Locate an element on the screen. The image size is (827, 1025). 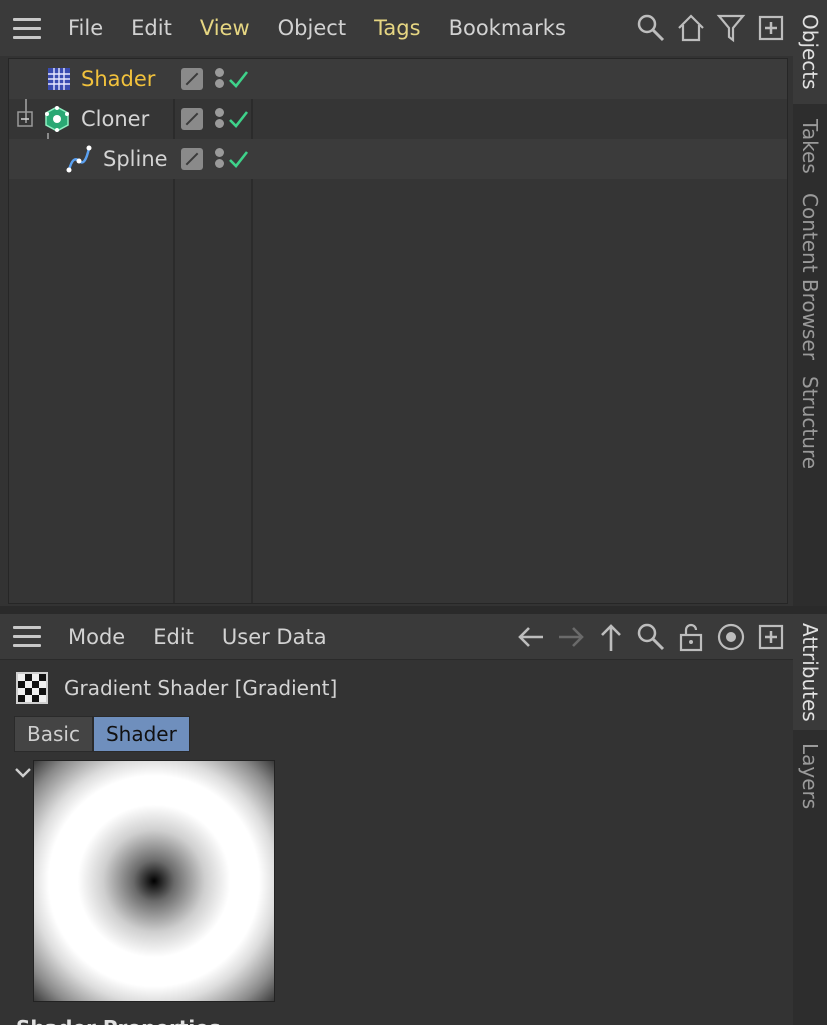
tab-takes: Takes is located at coordinates (810, 146).